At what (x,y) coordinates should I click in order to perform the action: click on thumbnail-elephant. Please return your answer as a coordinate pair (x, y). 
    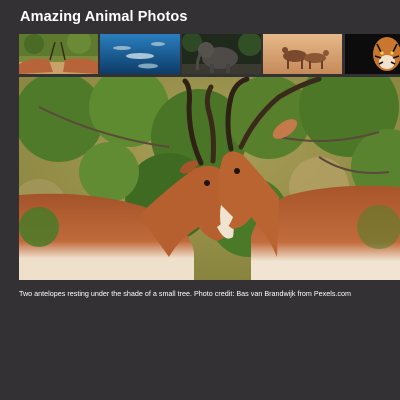
    Looking at the image, I should click on (221, 54).